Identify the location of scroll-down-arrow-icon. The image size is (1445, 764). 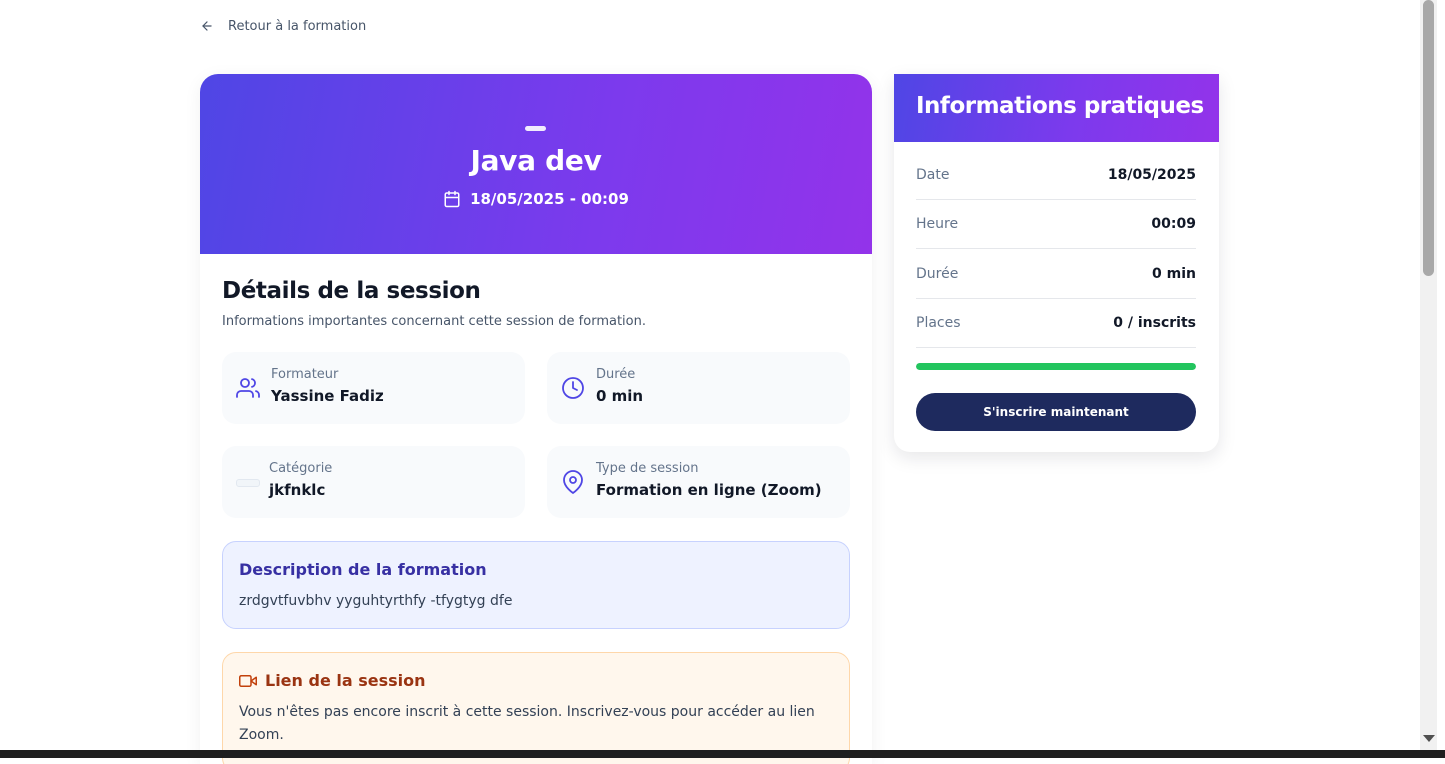
(1429, 738).